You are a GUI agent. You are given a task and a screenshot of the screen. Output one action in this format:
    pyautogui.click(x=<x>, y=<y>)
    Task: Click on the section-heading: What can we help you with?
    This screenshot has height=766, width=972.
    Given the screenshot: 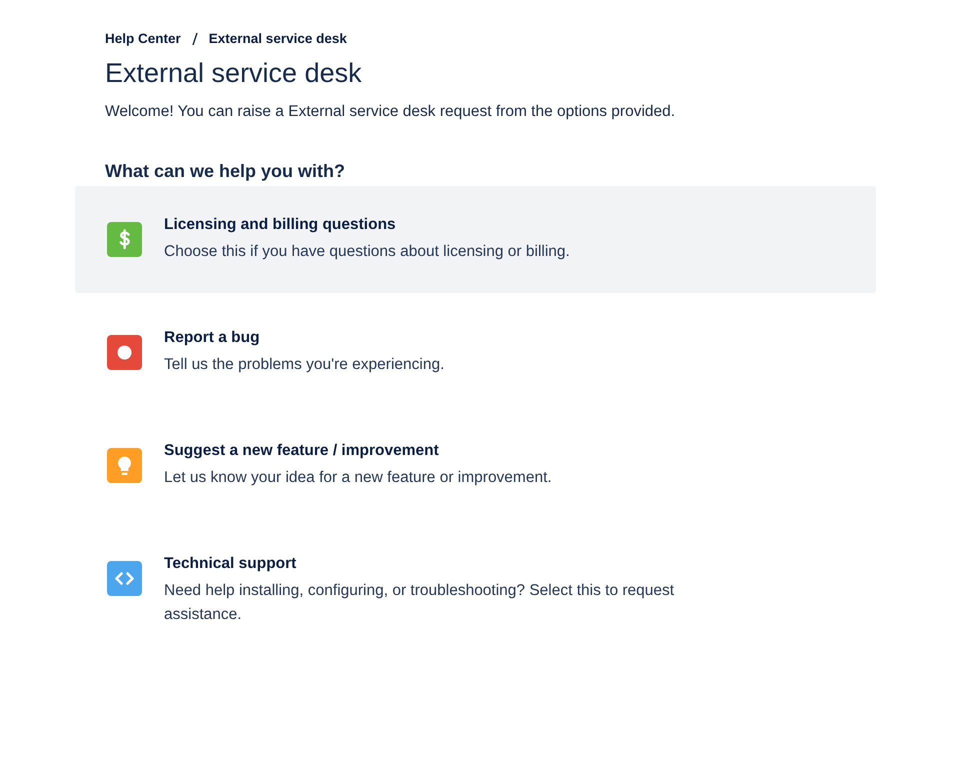 What is the action you would take?
    pyautogui.click(x=225, y=171)
    